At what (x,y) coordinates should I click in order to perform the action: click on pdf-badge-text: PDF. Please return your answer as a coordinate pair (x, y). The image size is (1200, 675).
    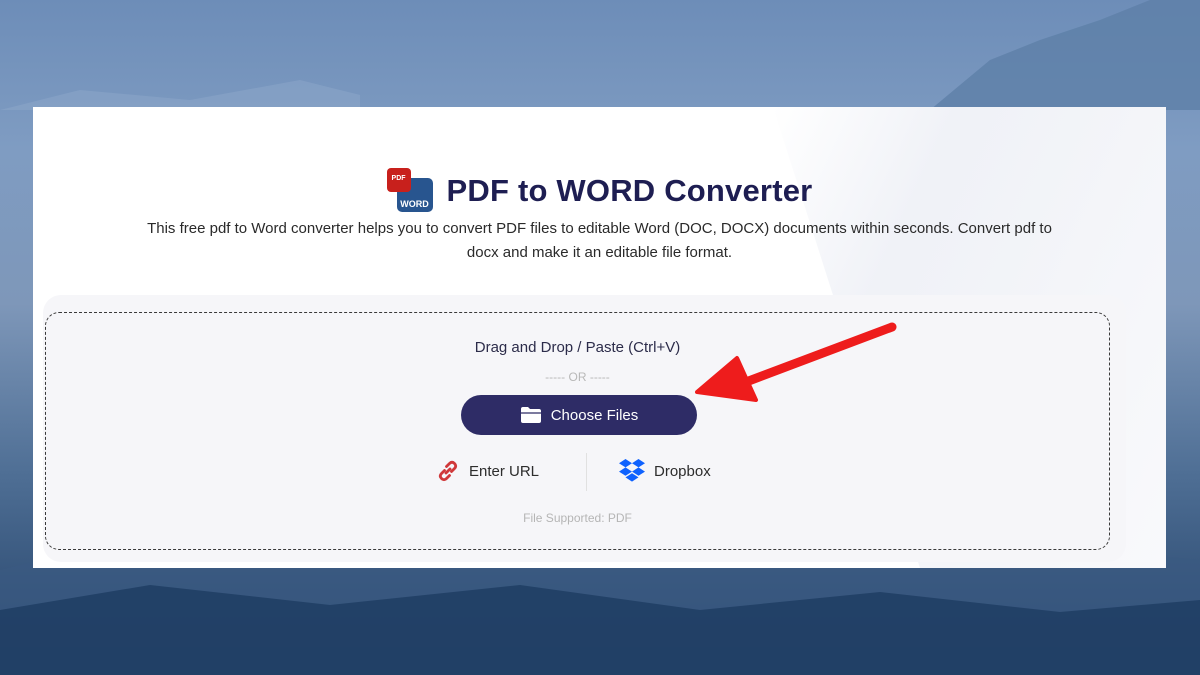
    Looking at the image, I should click on (398, 178).